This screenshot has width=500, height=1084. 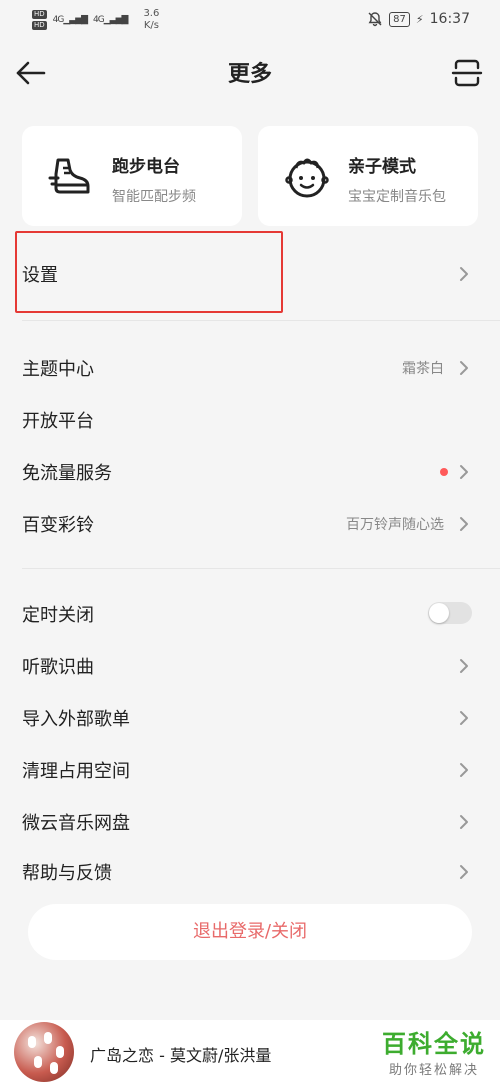 I want to click on toggle-knob, so click(x=439, y=613).